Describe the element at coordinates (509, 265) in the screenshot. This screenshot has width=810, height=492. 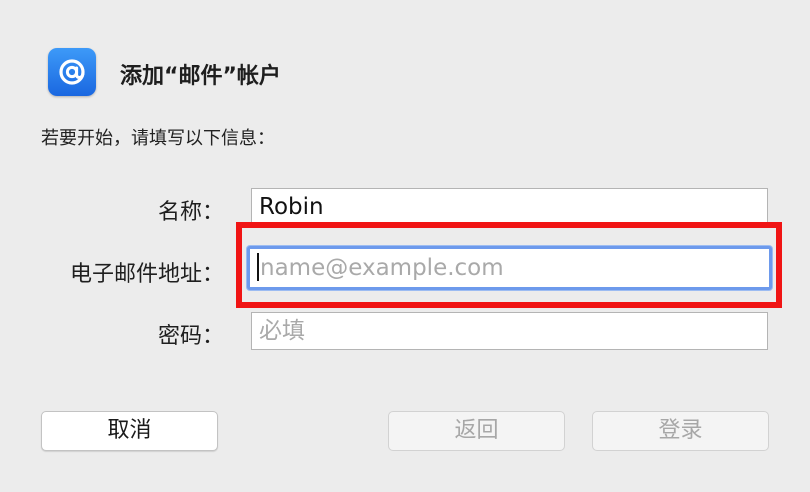
I see `email-highlight-box` at that location.